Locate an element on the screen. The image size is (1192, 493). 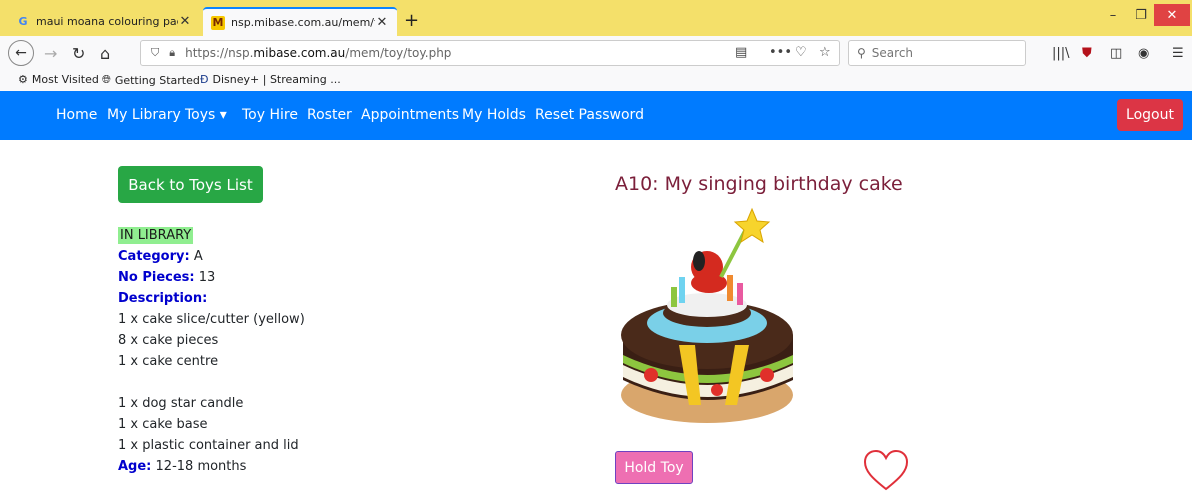
sidebar-icon: ◫ is located at coordinates (1116, 53).